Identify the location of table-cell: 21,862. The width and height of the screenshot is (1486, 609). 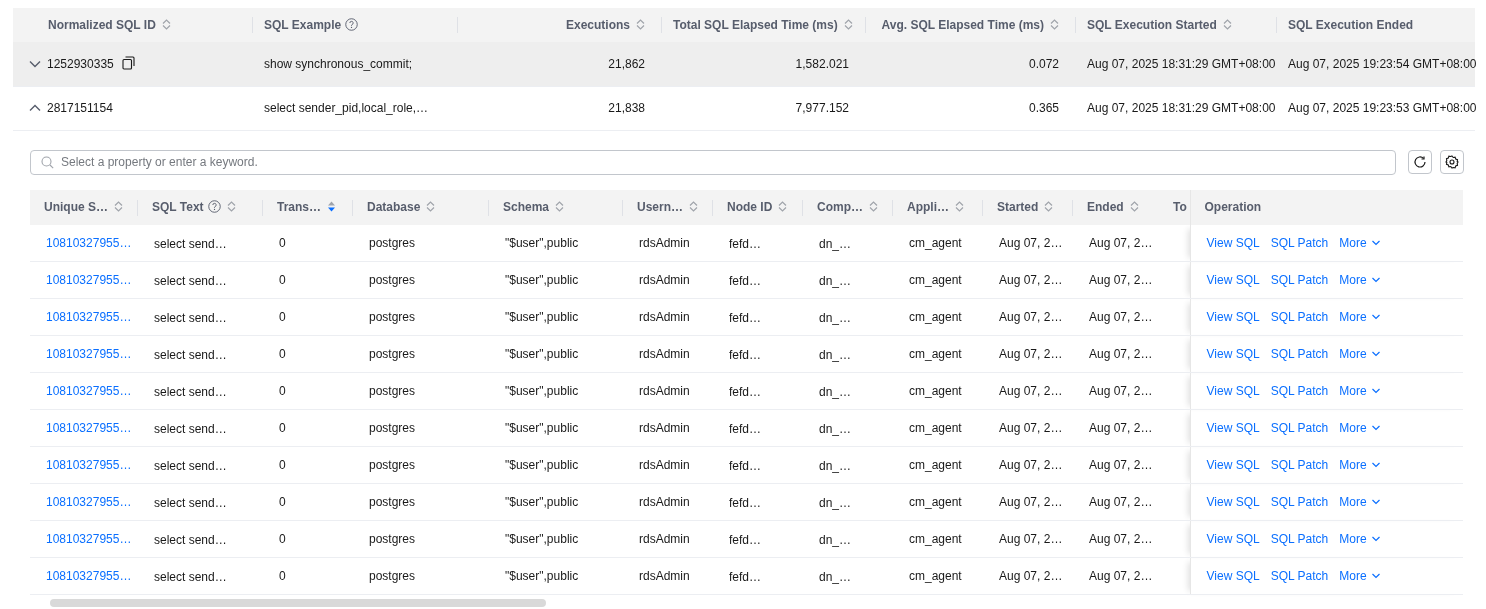
(626, 63).